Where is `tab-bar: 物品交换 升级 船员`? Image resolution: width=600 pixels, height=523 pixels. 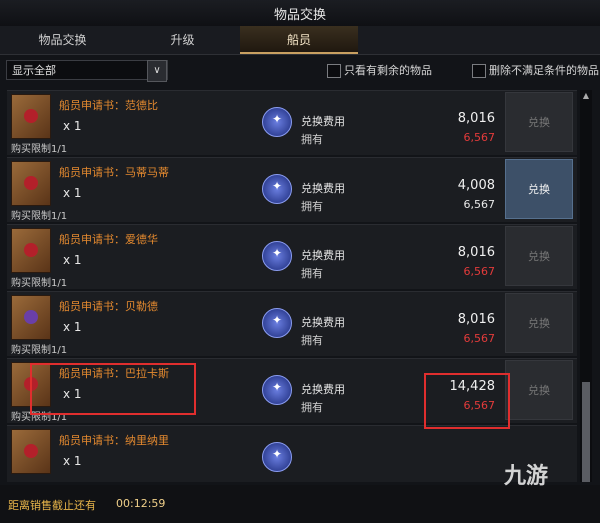 tab-bar: 物品交换 升级 船员 is located at coordinates (300, 40).